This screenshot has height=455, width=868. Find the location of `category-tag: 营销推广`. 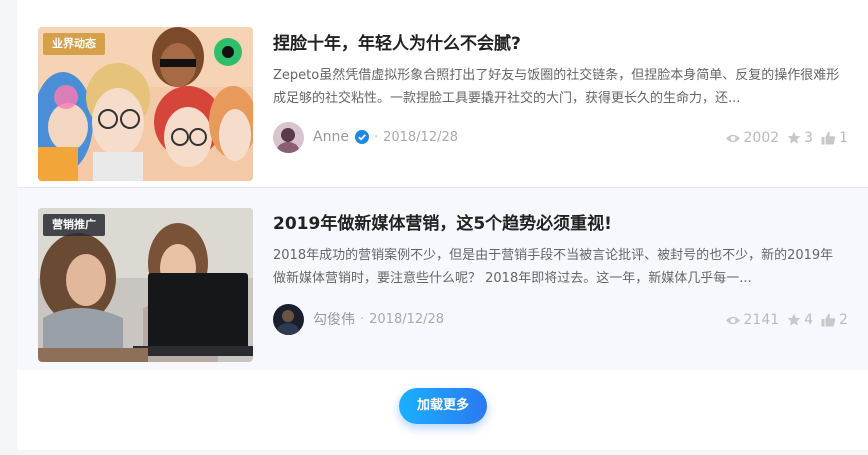

category-tag: 营销推广 is located at coordinates (74, 225).